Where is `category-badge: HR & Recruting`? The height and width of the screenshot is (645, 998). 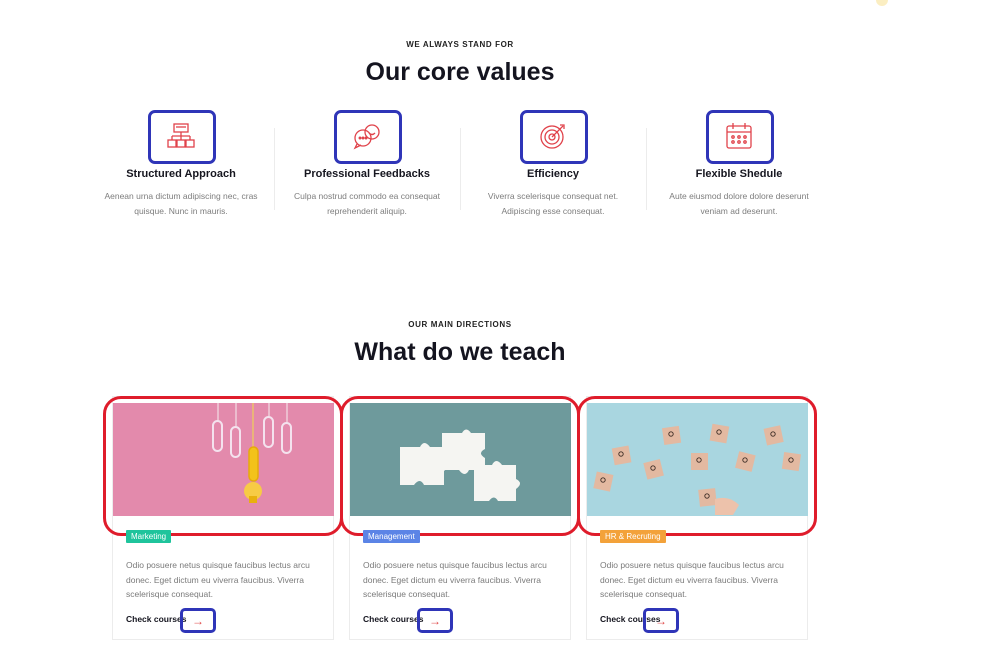
category-badge: HR & Recruting is located at coordinates (633, 536).